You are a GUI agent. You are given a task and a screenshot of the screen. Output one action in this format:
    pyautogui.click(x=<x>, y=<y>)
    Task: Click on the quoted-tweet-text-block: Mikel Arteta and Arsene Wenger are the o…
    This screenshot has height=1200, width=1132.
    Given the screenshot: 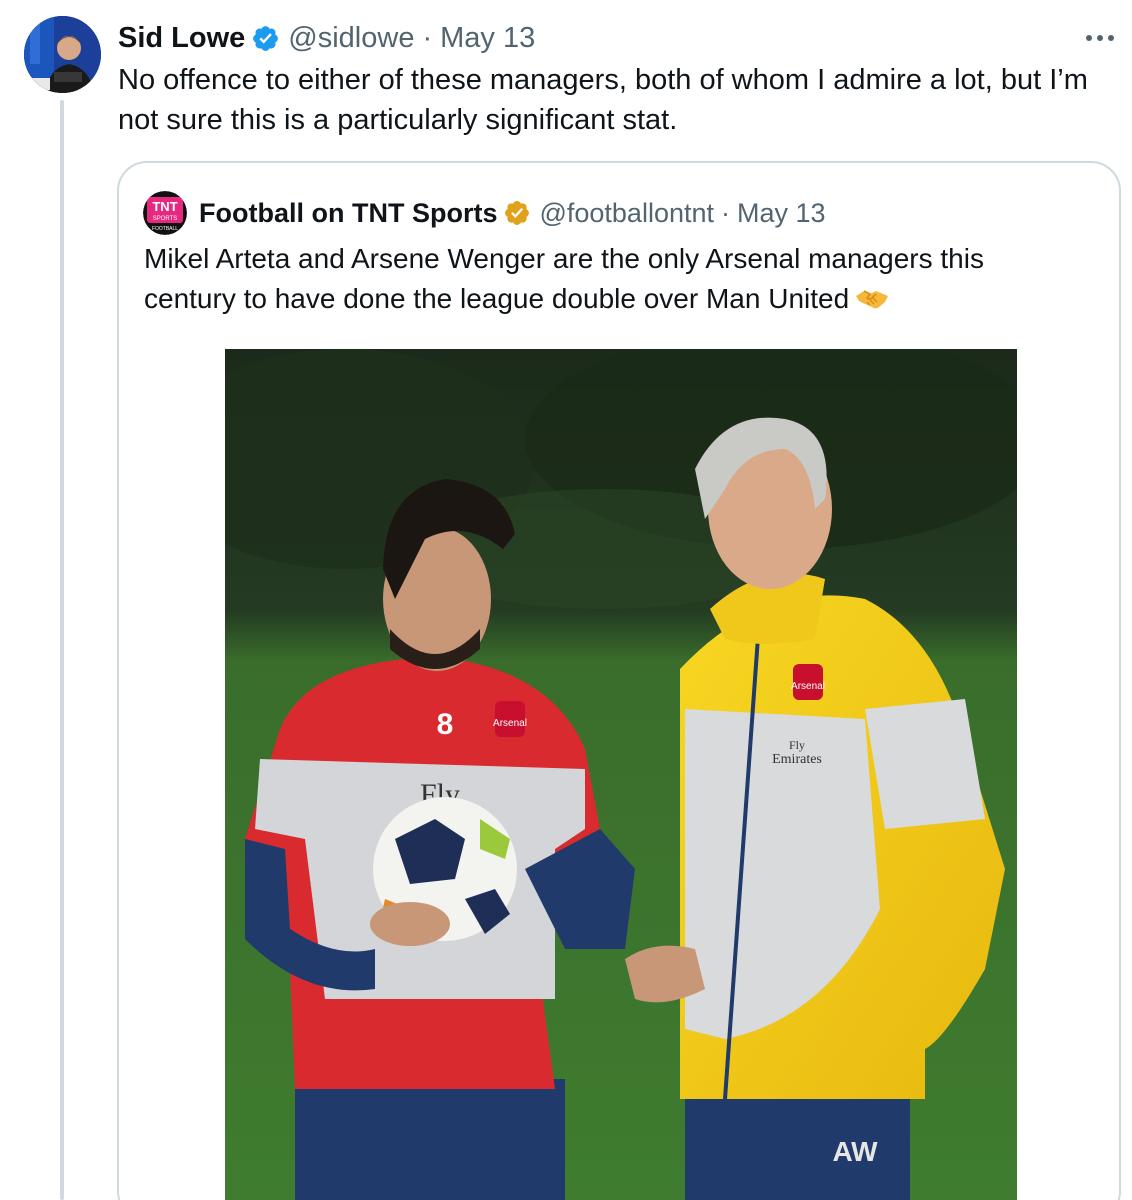 What is the action you would take?
    pyautogui.click(x=609, y=279)
    